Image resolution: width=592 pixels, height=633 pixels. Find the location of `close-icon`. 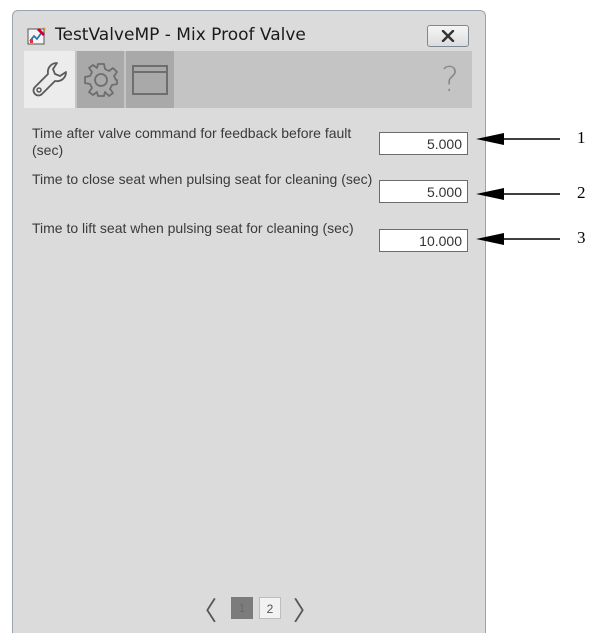

close-icon is located at coordinates (448, 36).